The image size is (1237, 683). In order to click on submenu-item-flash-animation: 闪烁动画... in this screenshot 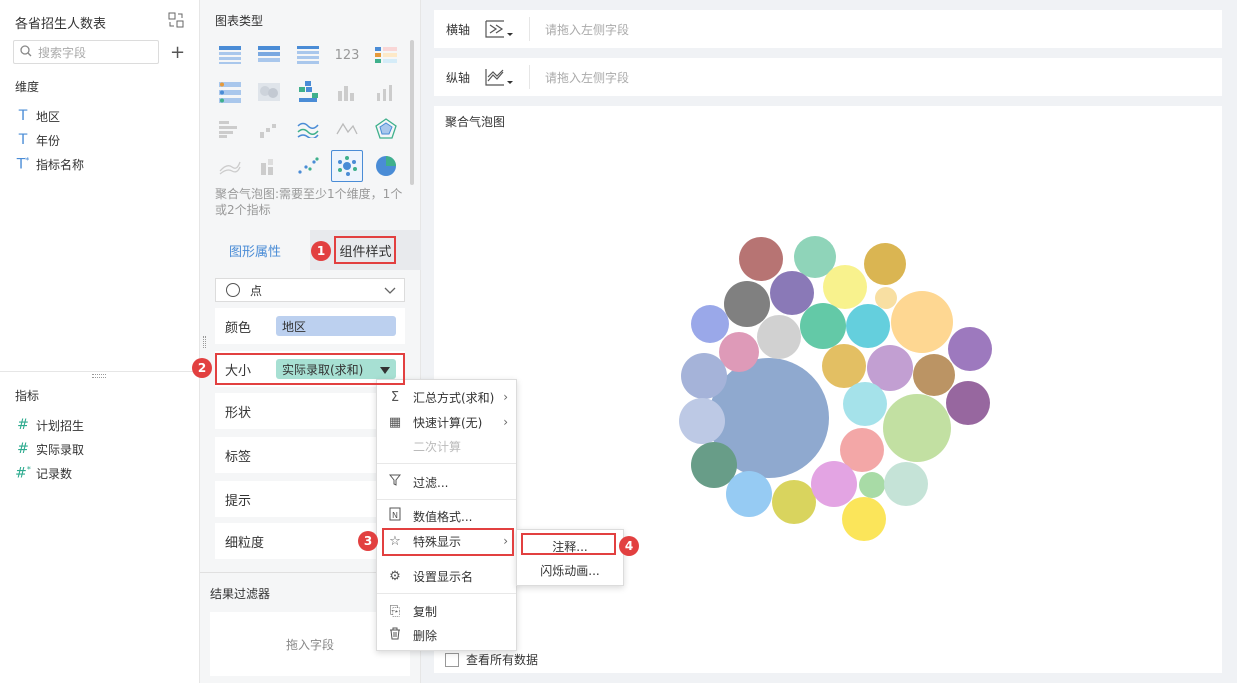, I will do `click(570, 570)`.